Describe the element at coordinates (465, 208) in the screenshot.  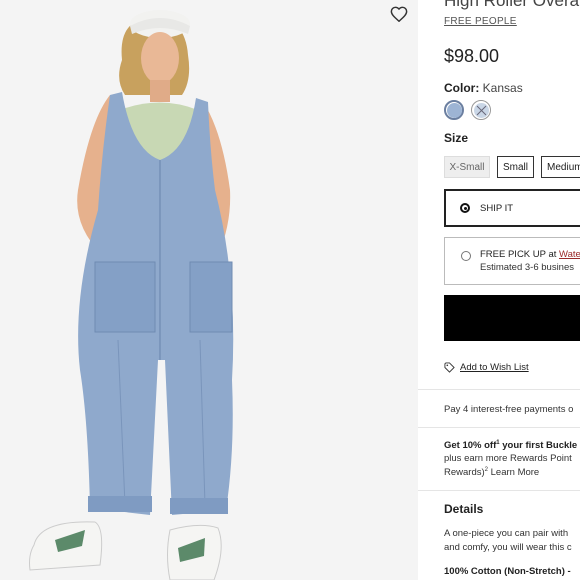
I see `ship-it-radio` at that location.